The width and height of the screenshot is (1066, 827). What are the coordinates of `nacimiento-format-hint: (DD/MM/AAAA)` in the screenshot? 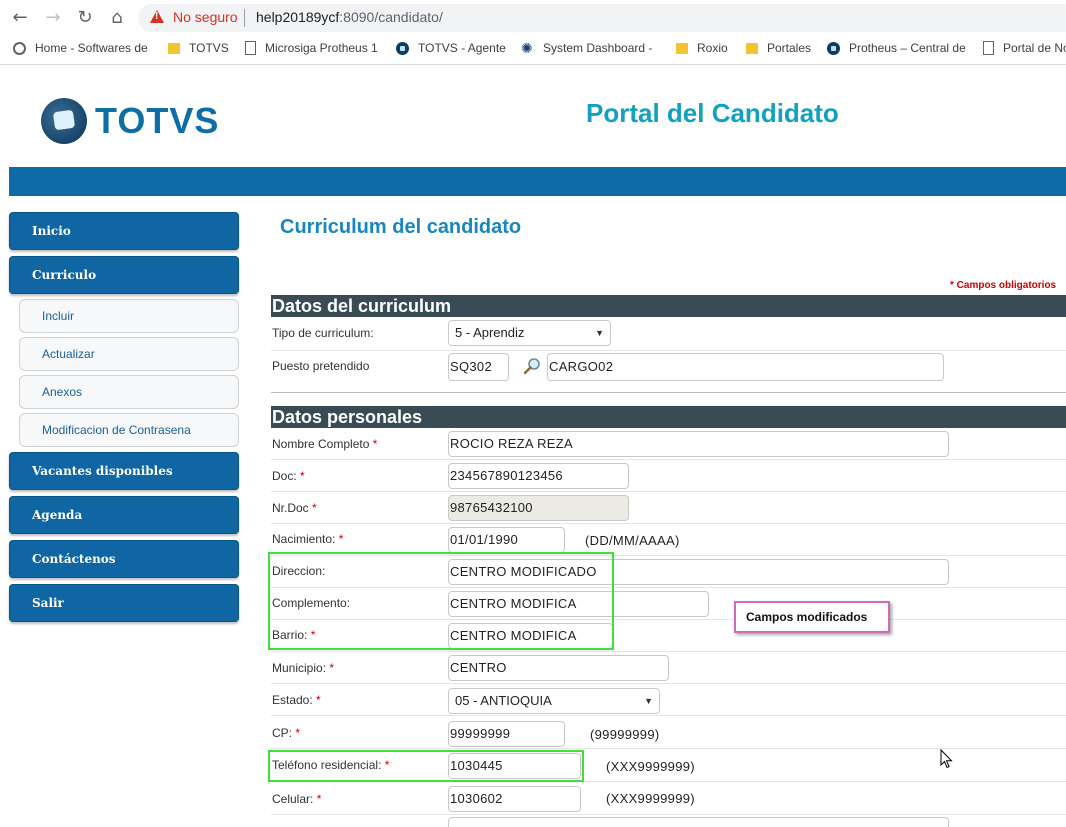 It's located at (632, 540).